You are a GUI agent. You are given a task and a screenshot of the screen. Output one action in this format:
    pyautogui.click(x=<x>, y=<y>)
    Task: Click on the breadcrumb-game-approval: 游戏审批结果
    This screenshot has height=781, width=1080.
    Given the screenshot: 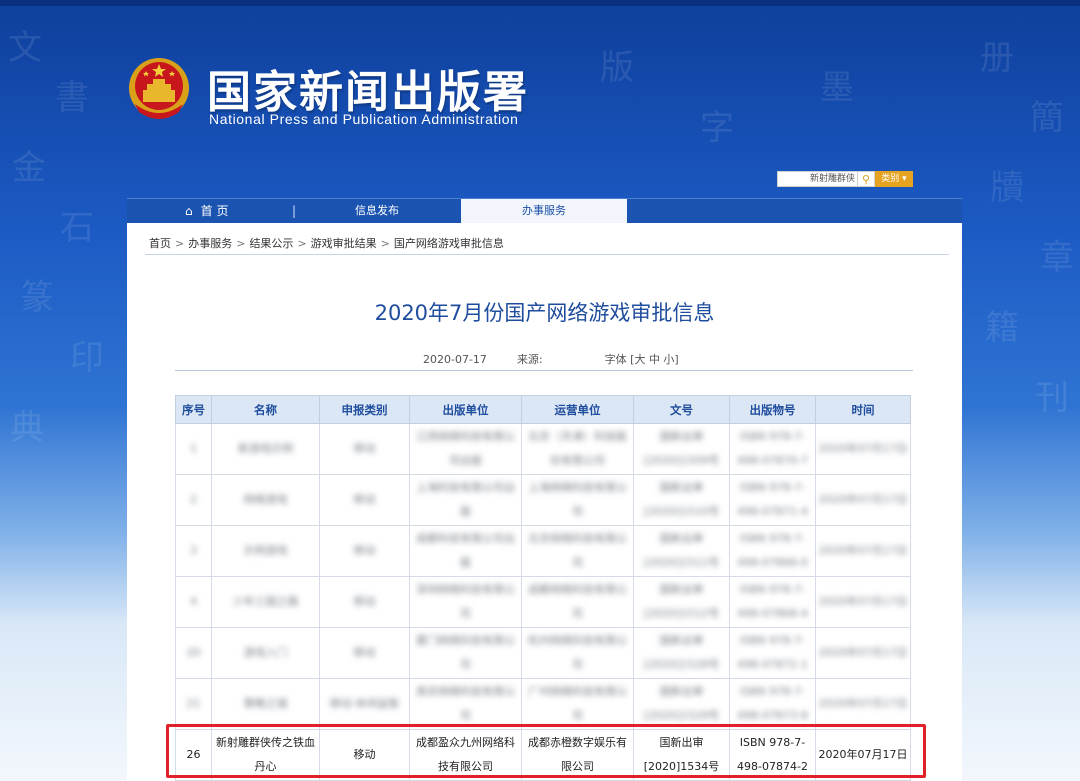 What is the action you would take?
    pyautogui.click(x=344, y=243)
    